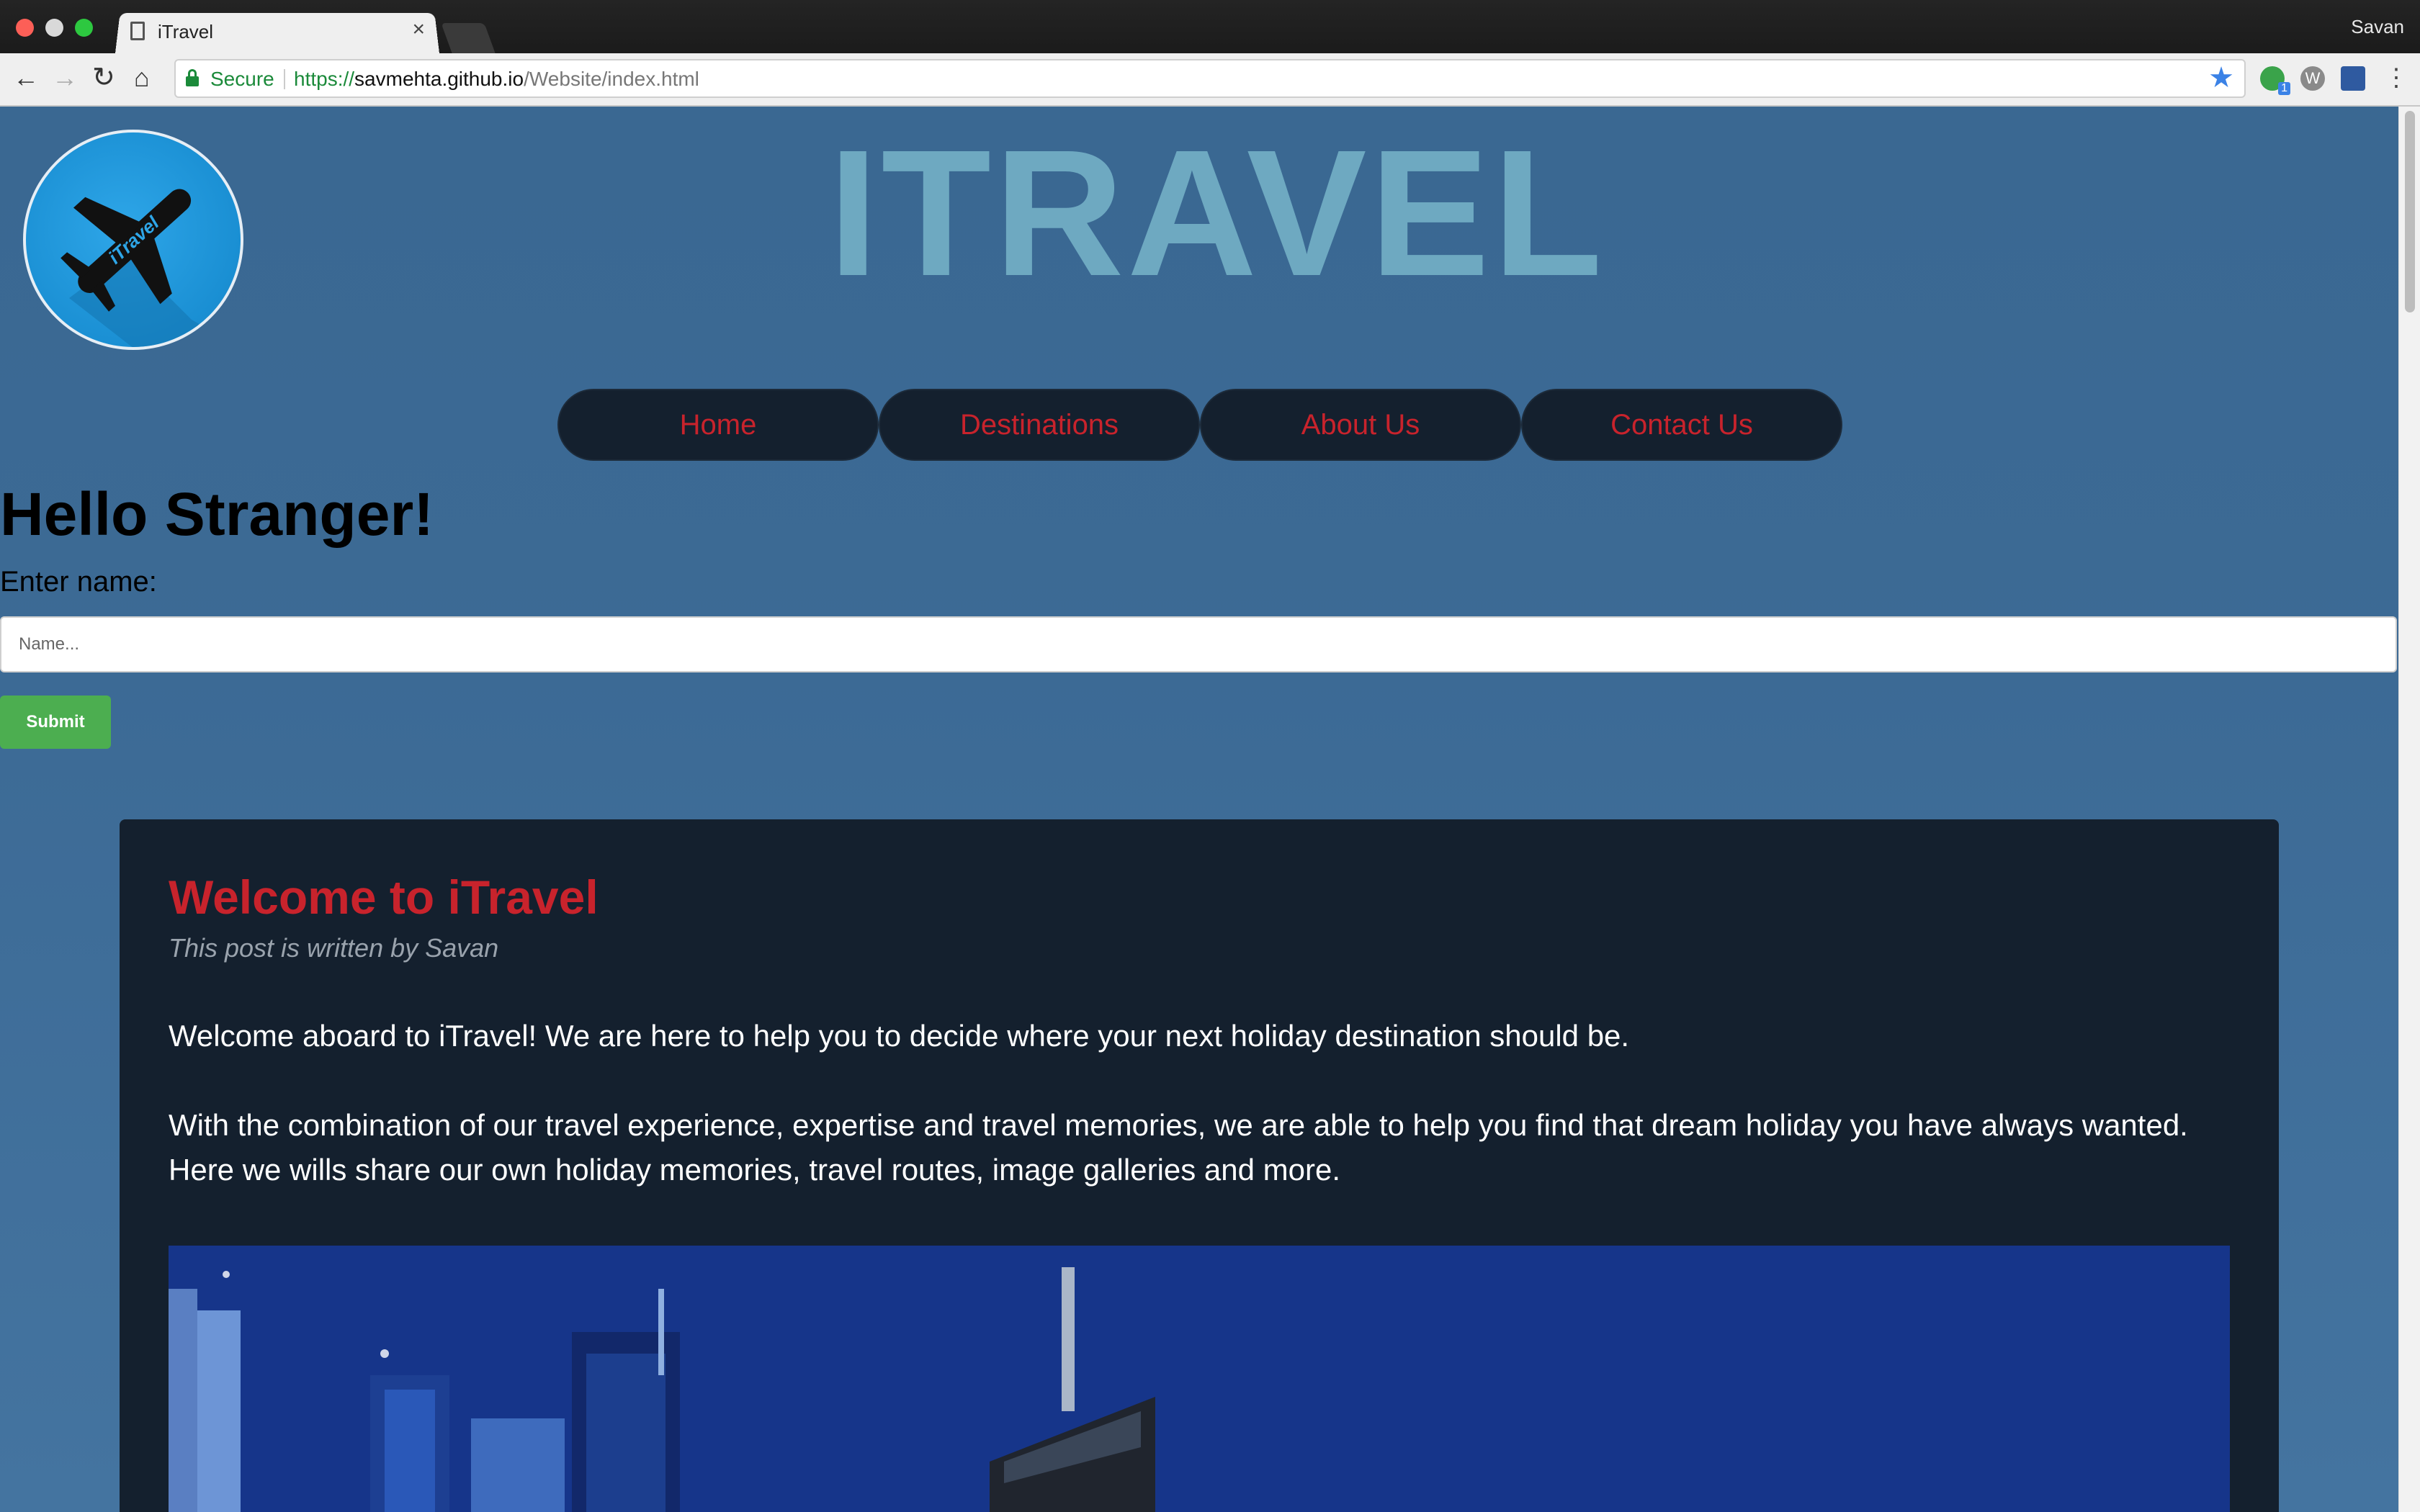 Image resolution: width=2420 pixels, height=1512 pixels. I want to click on airplane-icon: iTravel, so click(150, 268).